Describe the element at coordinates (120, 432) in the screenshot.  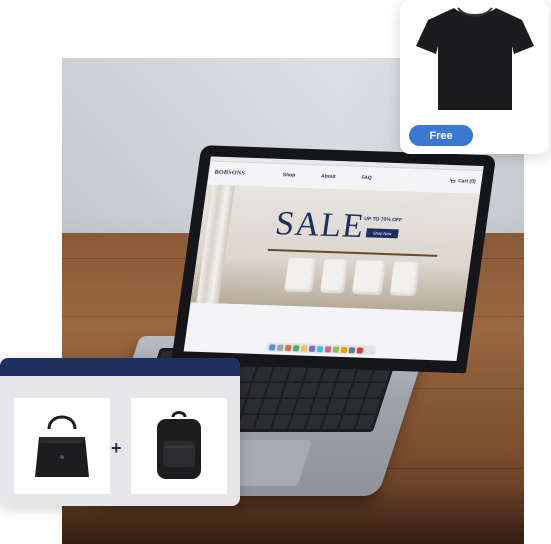
I see `bundle-panel: +` at that location.